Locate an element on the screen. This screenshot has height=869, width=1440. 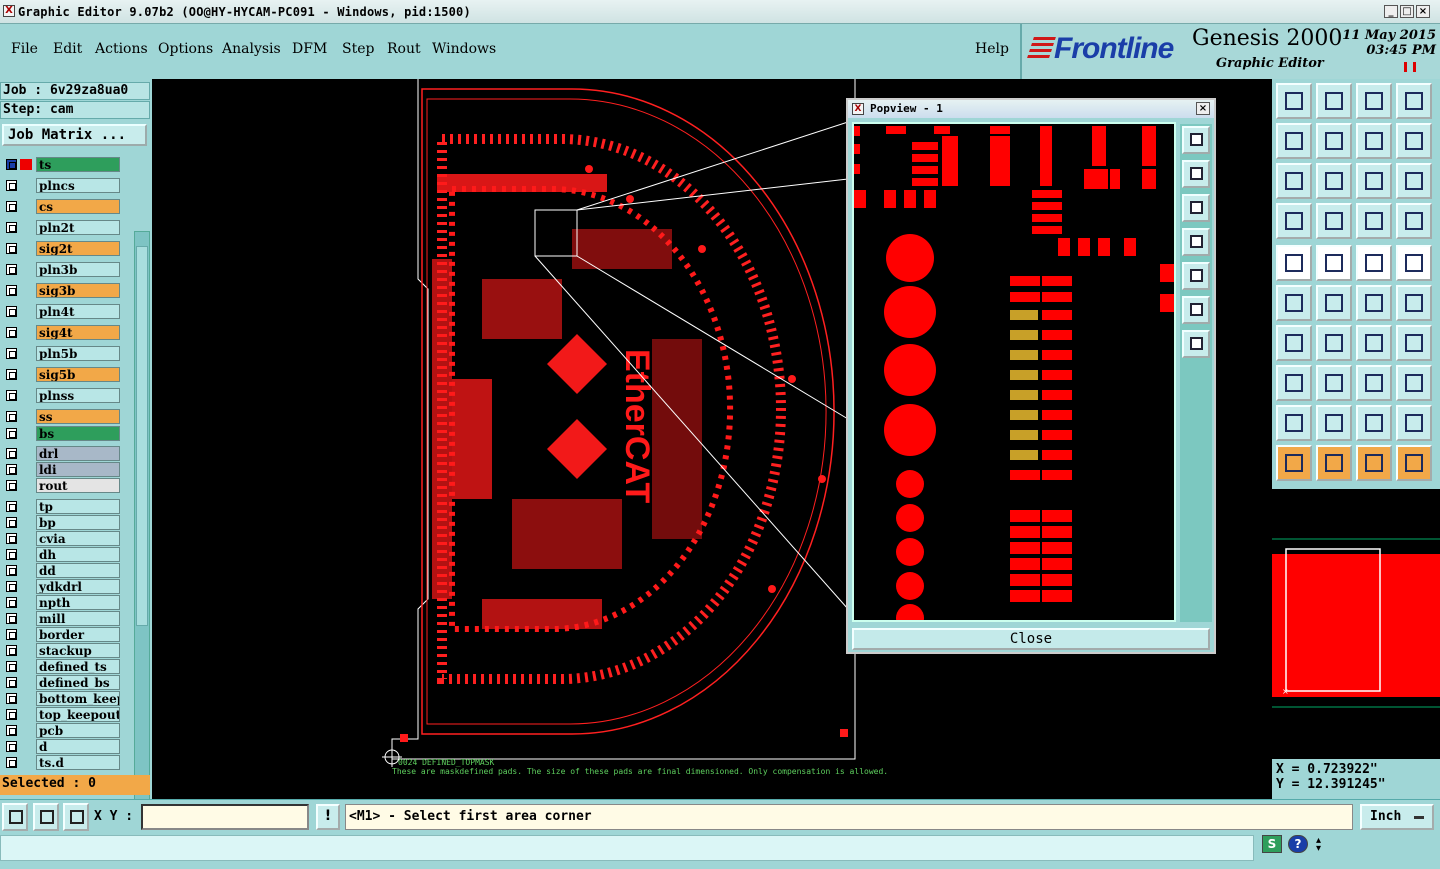
target-button is located at coordinates (1414, 263).